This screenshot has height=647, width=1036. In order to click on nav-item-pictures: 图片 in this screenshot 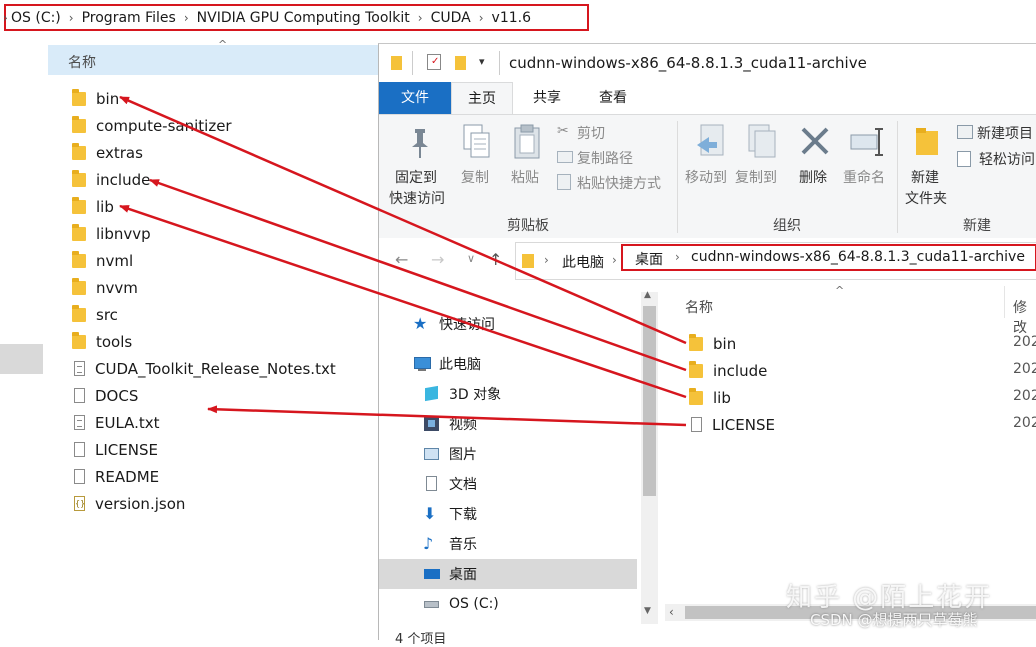, I will do `click(450, 454)`.